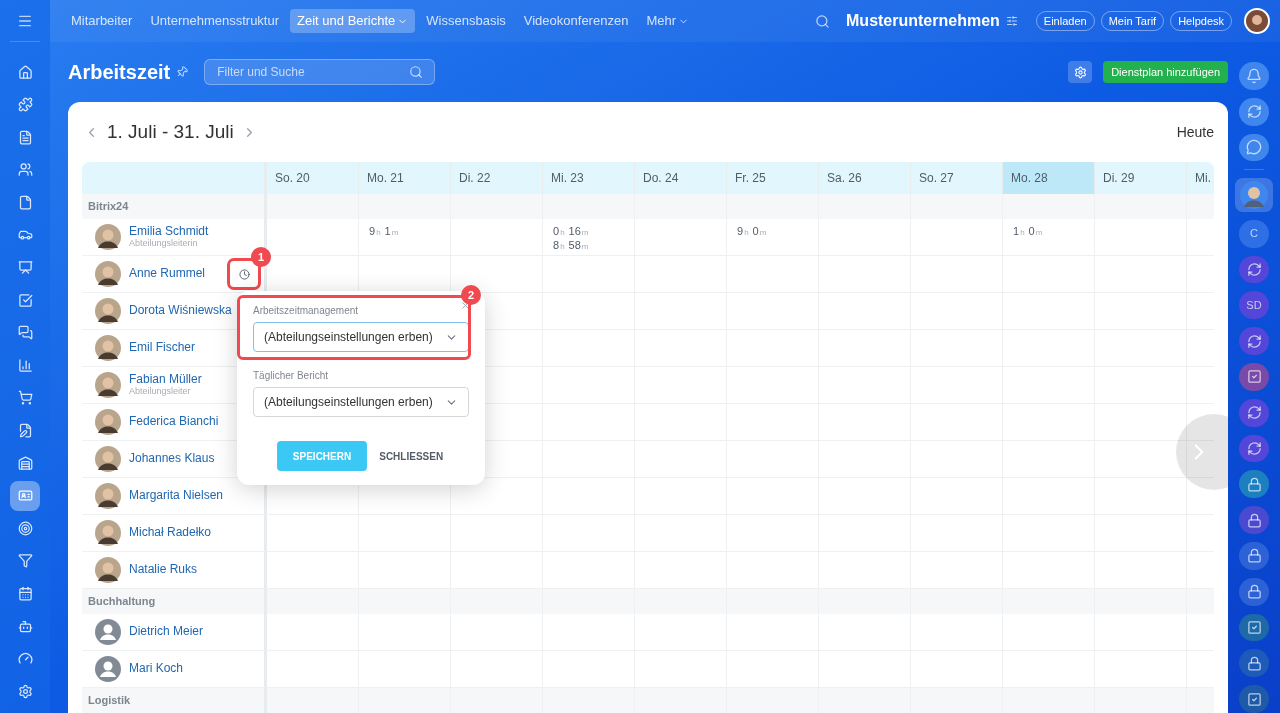  Describe the element at coordinates (102, 21) in the screenshot. I see `nav-tab: Mitarbeiter` at that location.